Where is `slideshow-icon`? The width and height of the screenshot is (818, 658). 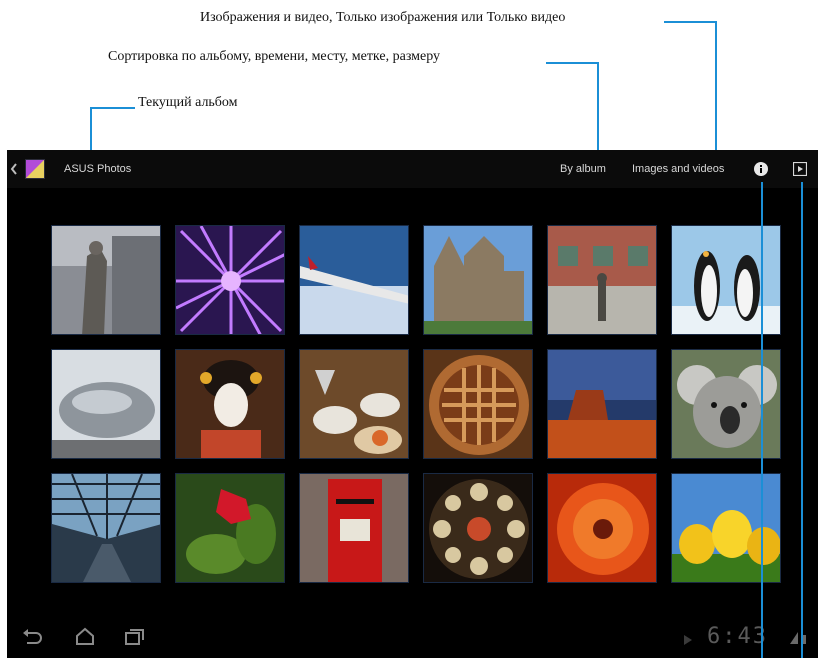 slideshow-icon is located at coordinates (800, 169).